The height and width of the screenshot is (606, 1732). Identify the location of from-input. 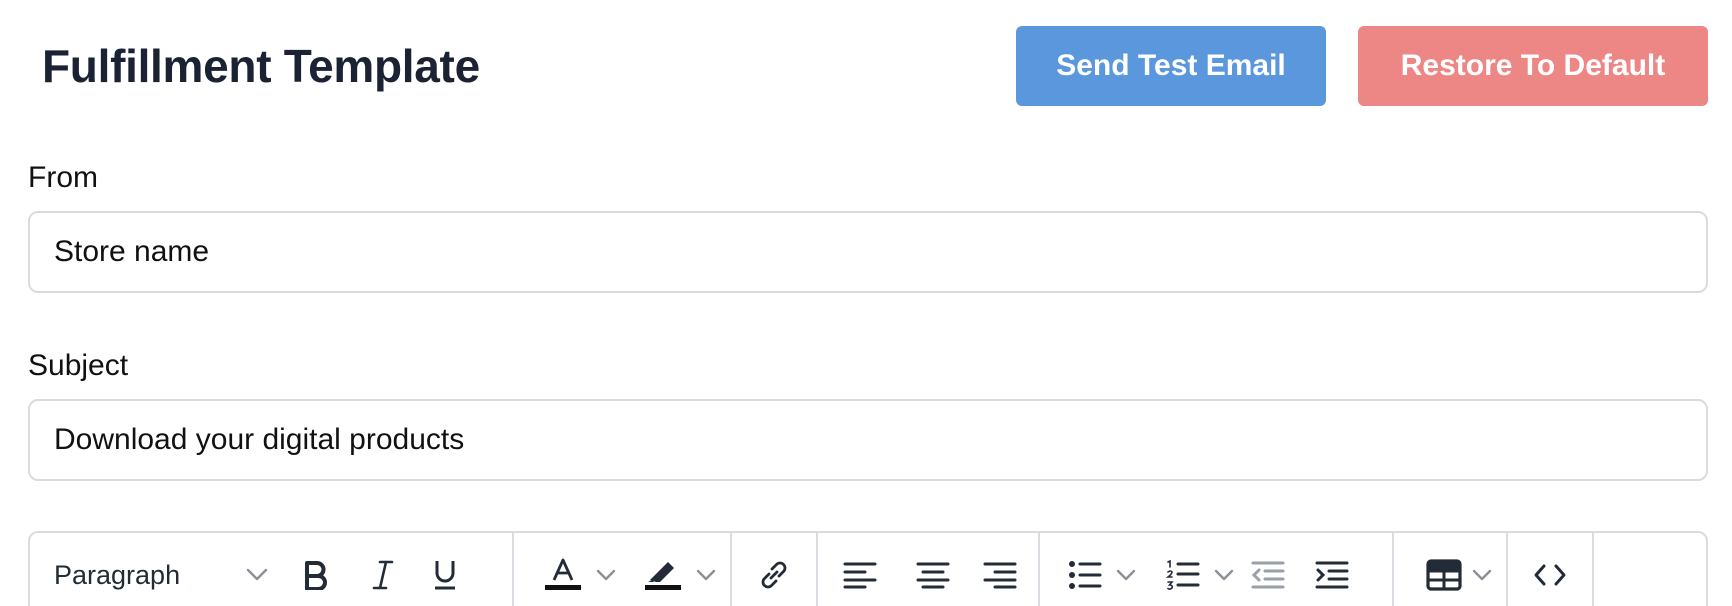
(868, 252).